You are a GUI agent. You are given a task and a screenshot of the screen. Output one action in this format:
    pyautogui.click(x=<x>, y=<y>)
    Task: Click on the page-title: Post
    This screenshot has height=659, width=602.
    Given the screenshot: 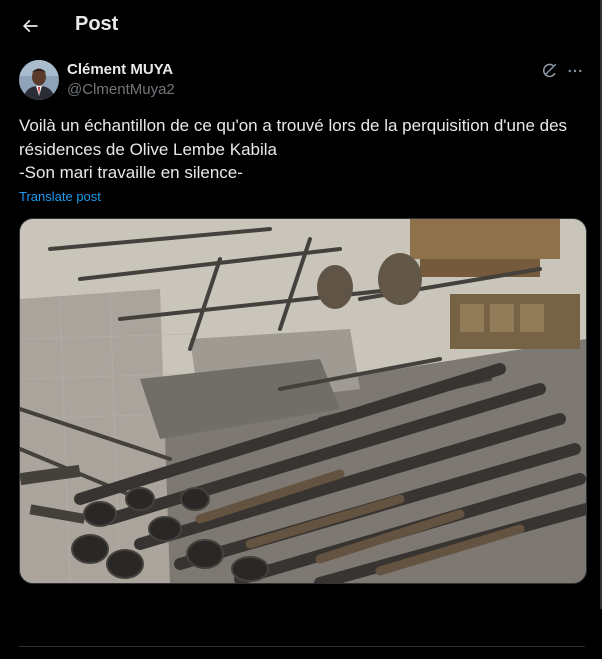 What is the action you would take?
    pyautogui.click(x=97, y=24)
    